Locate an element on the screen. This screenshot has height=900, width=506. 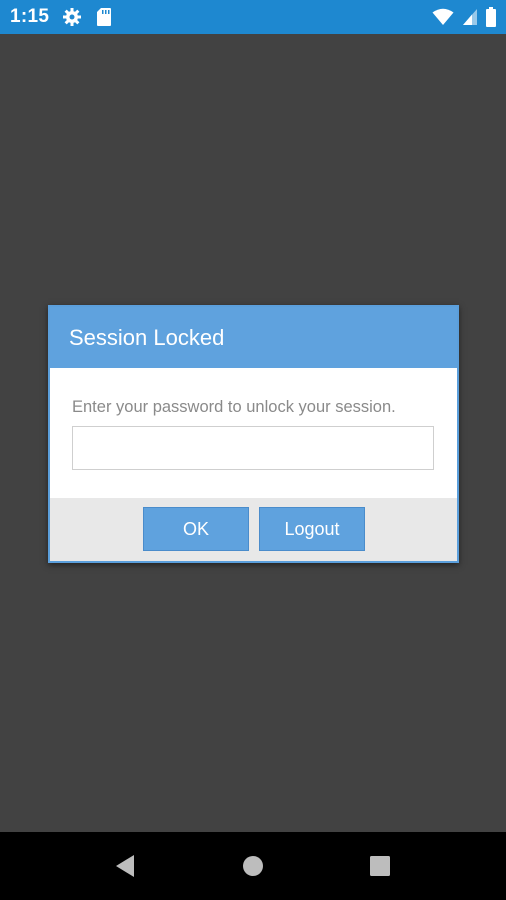
dialog-footer: OK Logout is located at coordinates (253, 529).